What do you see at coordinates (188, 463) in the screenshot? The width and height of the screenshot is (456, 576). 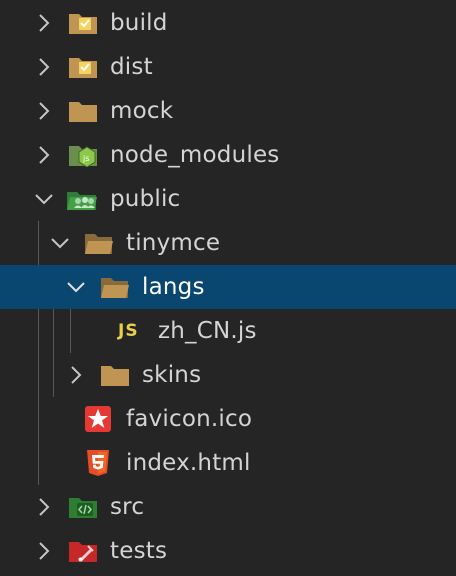 I see `tree-item-label: index.html` at bounding box center [188, 463].